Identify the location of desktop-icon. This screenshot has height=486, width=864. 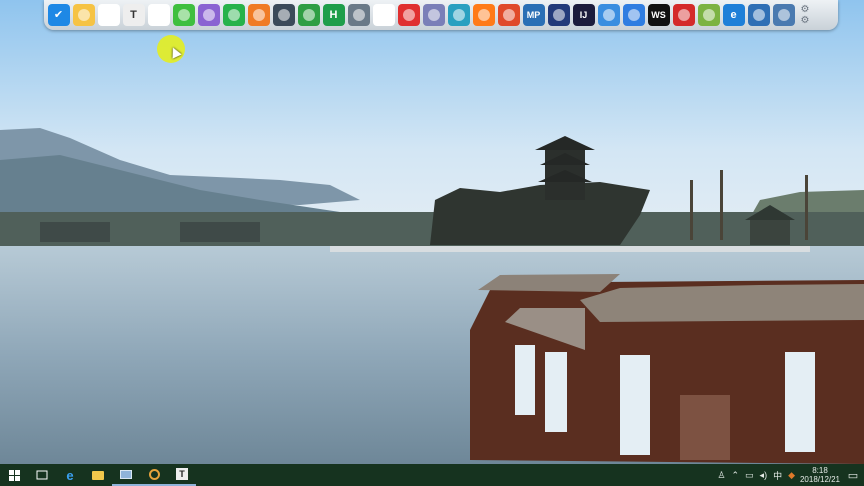
(758, 15).